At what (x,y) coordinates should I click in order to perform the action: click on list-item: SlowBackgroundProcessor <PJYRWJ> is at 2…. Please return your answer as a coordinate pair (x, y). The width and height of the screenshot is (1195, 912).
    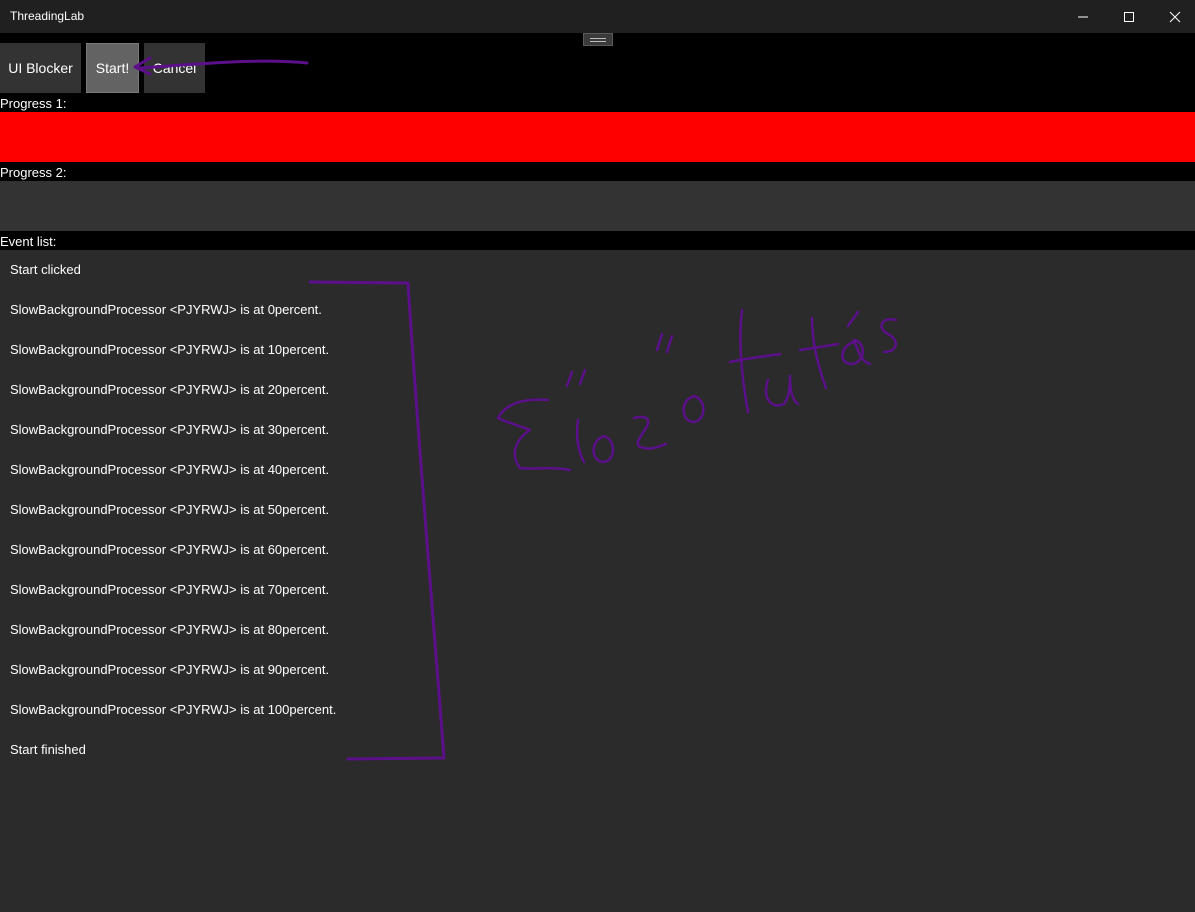
    Looking at the image, I should click on (169, 389).